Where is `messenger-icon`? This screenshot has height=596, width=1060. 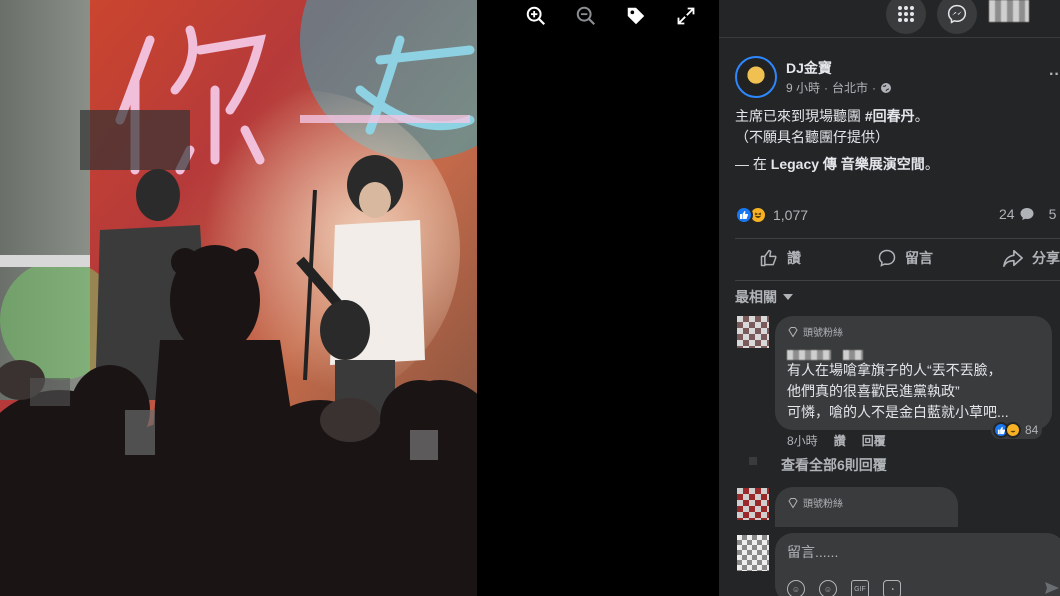 messenger-icon is located at coordinates (957, 17).